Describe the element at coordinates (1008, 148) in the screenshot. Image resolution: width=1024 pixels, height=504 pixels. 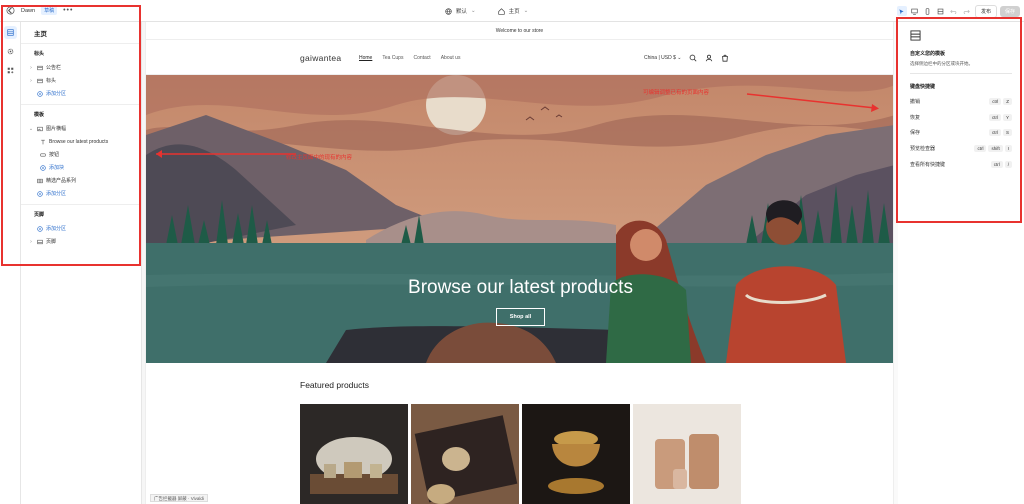
I see `key-cap: I` at that location.